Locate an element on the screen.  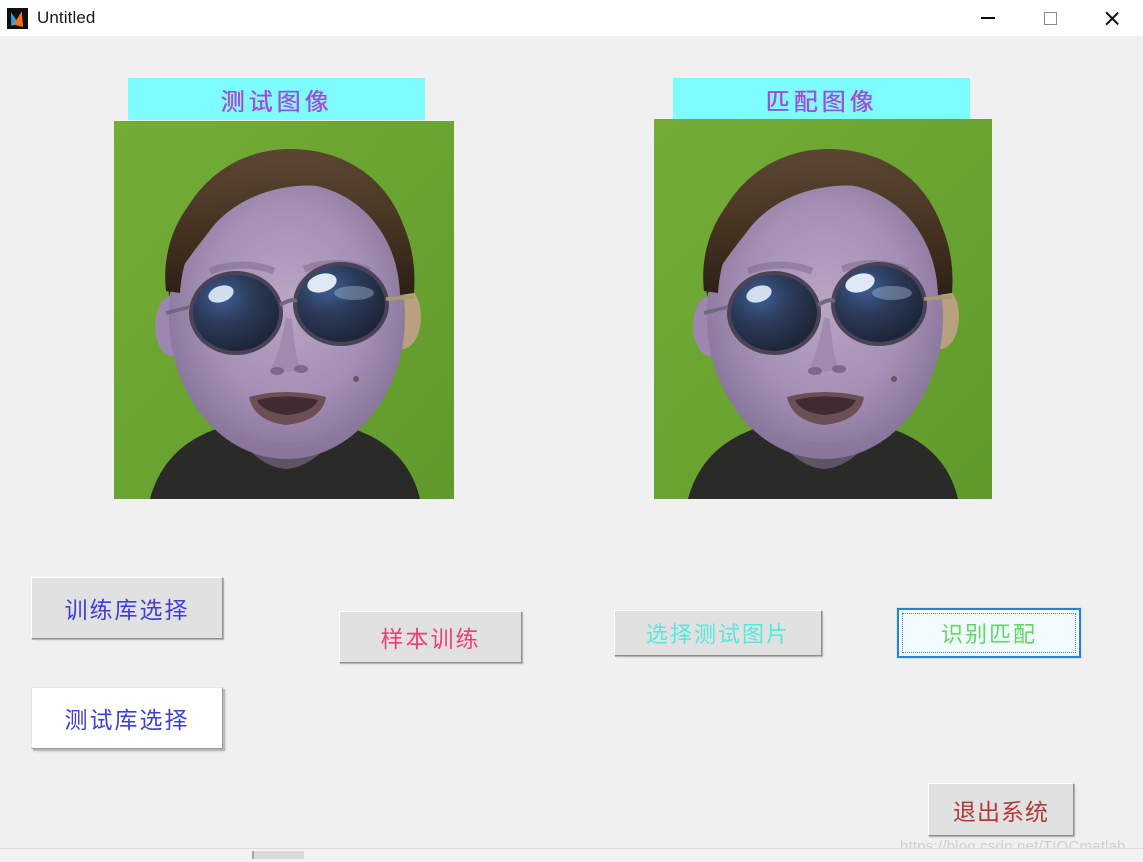
bottom-scrollbar-track is located at coordinates (571, 855).